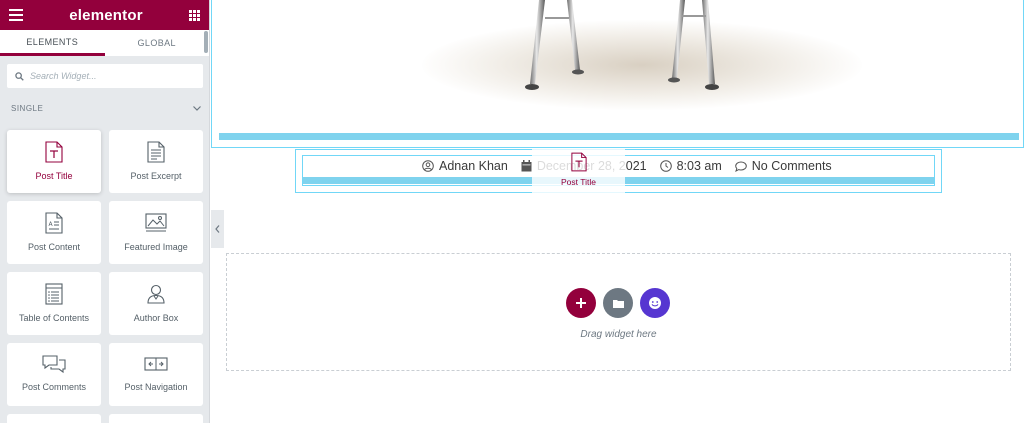 The width and height of the screenshot is (1024, 423). I want to click on meta-comments-text: No Comments, so click(791, 166).